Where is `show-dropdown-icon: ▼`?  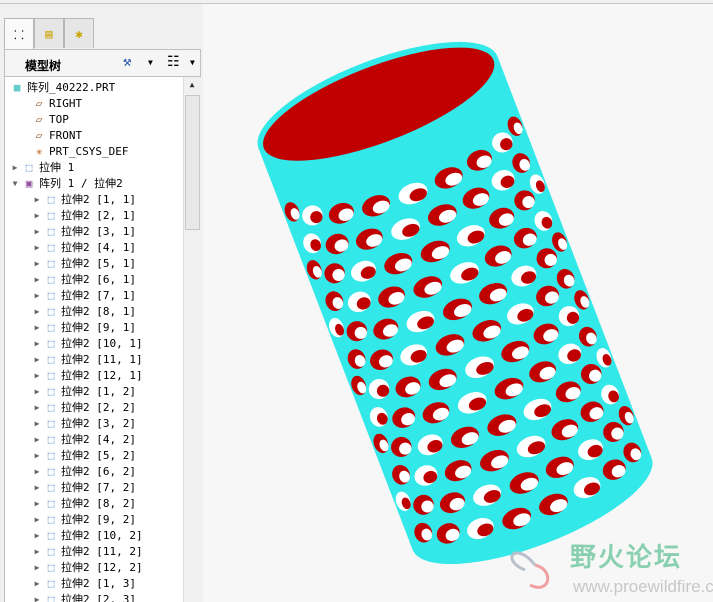
show-dropdown-icon: ▼ is located at coordinates (192, 62).